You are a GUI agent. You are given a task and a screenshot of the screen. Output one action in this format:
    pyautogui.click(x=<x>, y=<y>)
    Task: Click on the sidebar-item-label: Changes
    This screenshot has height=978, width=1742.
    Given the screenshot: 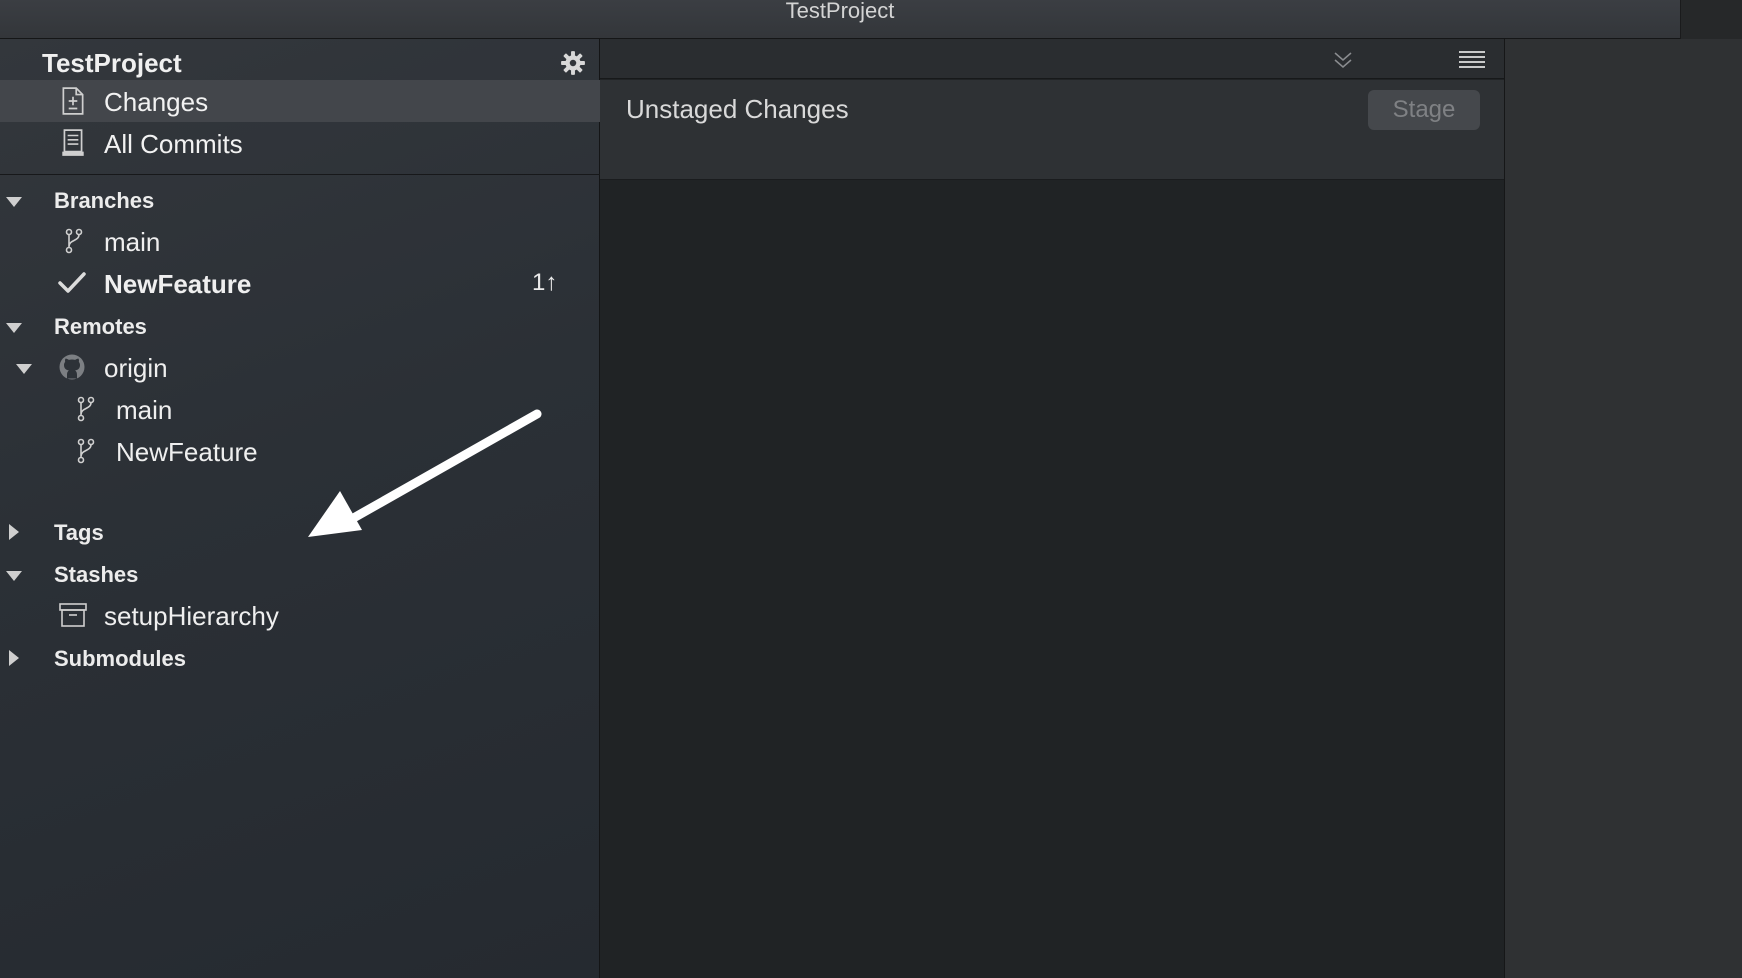 What is the action you would take?
    pyautogui.click(x=156, y=102)
    